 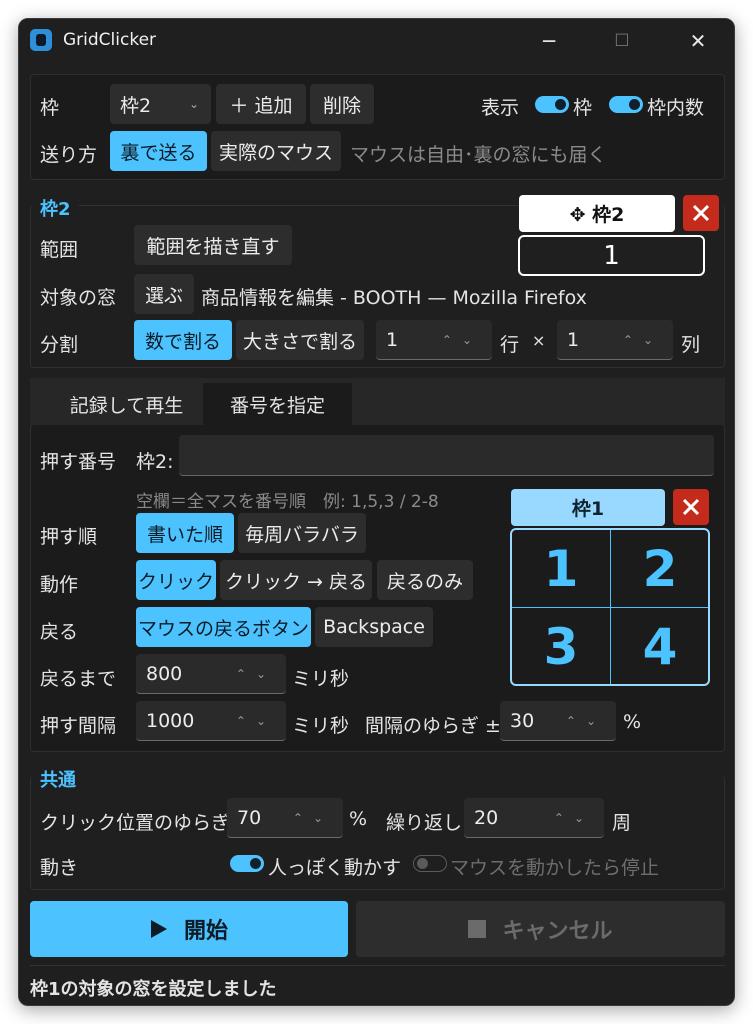 What do you see at coordinates (59, 585) in the screenshot?
I see `action-label: 動作` at bounding box center [59, 585].